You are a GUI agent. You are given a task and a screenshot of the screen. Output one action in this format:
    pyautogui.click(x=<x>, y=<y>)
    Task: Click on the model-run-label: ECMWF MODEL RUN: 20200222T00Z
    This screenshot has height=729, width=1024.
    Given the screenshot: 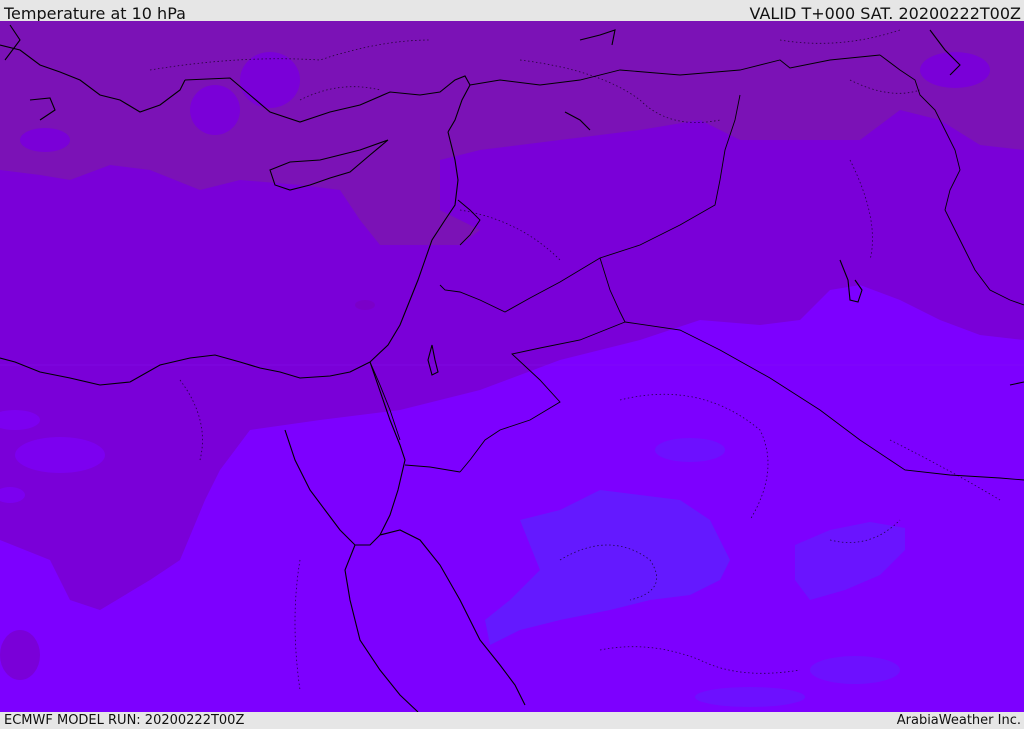 What is the action you would take?
    pyautogui.click(x=124, y=720)
    